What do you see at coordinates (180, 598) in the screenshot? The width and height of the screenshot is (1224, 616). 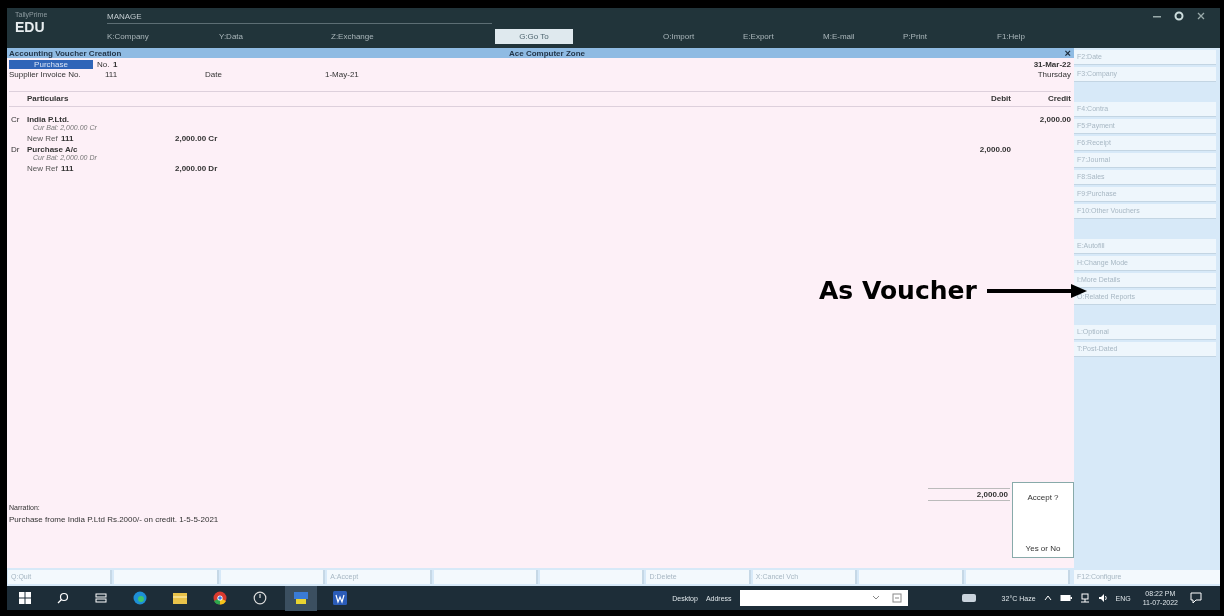 I see `folder-icon` at bounding box center [180, 598].